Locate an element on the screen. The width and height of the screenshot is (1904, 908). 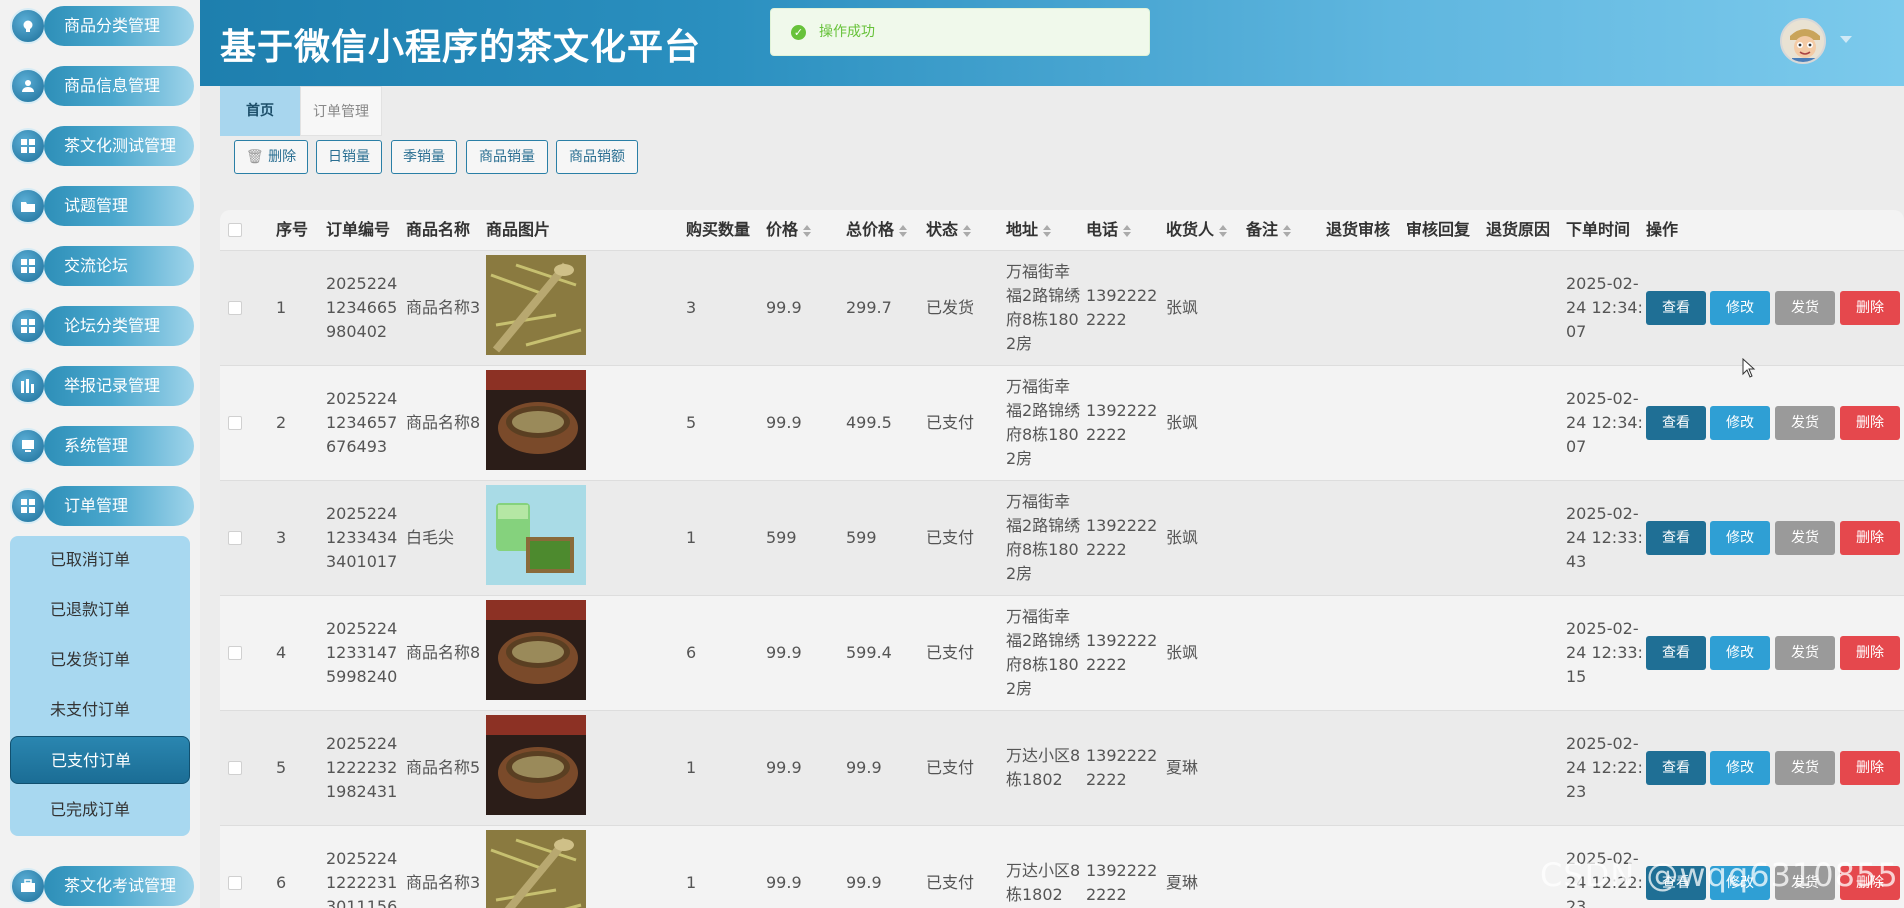
th-status: 状态 is located at coordinates (949, 230).